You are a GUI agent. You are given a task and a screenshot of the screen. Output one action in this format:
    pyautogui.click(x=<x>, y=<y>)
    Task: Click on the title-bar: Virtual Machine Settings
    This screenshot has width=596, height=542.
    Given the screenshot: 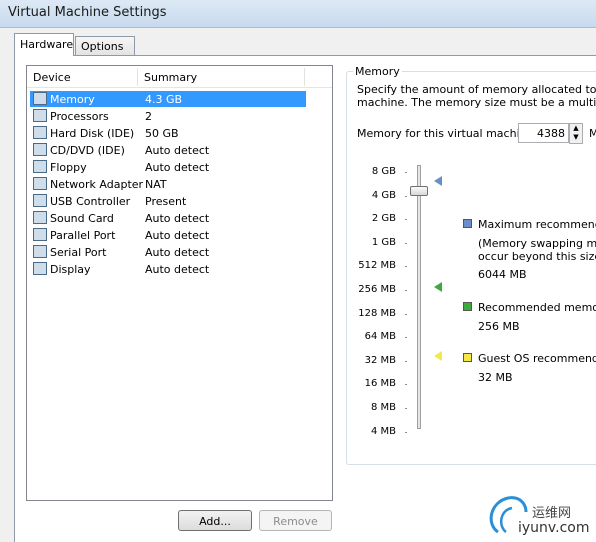 What is the action you would take?
    pyautogui.click(x=298, y=14)
    